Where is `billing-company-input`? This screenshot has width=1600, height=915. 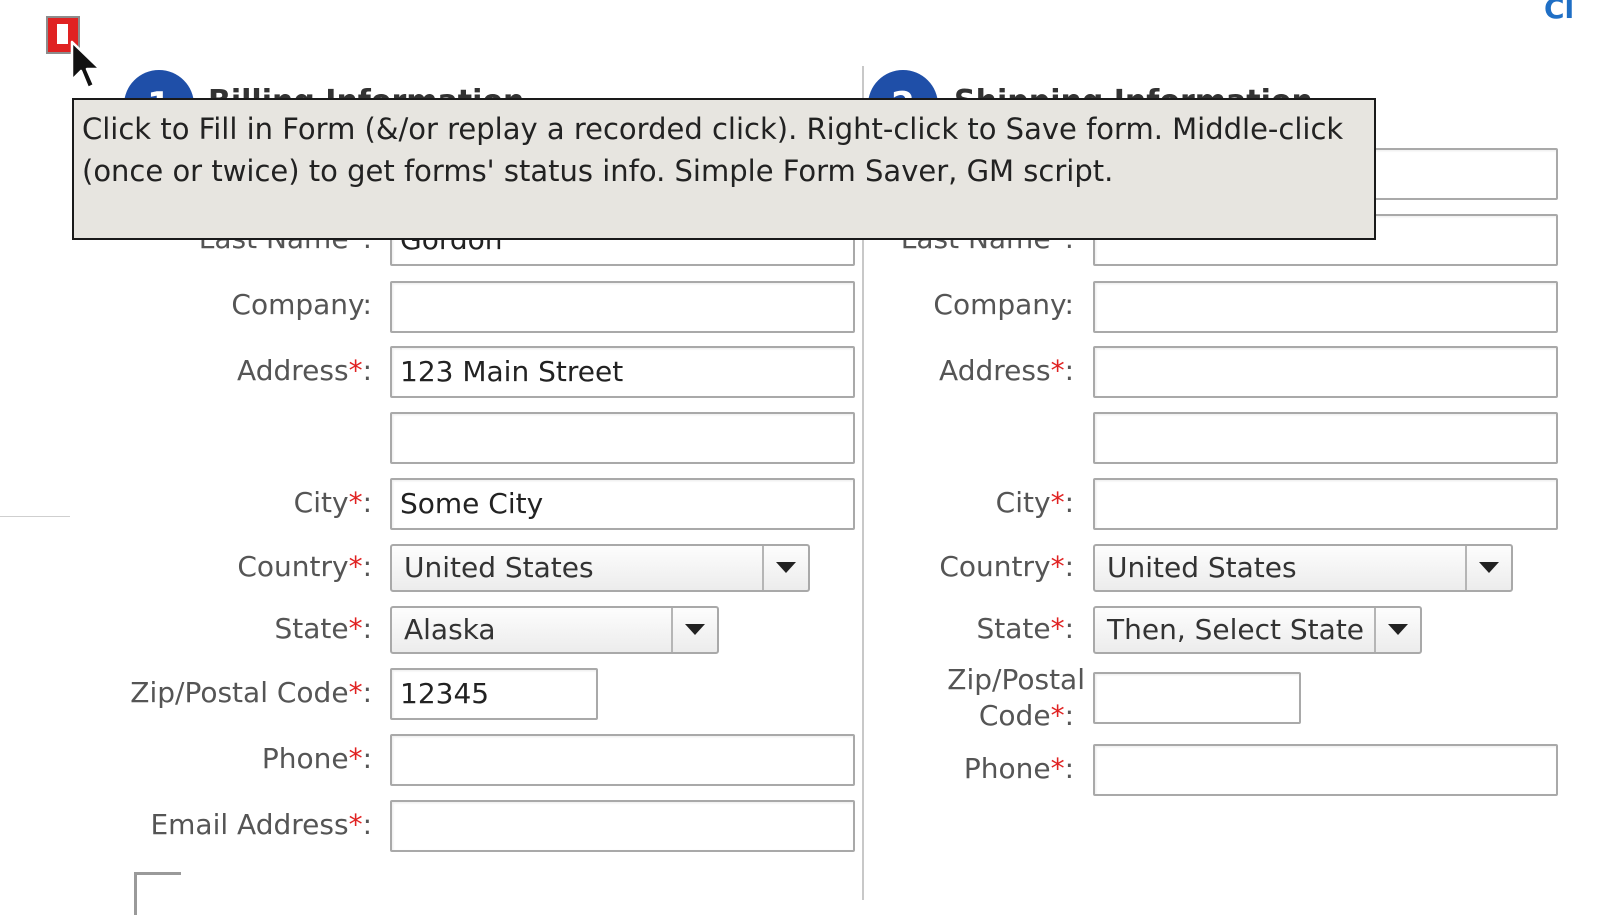
billing-company-input is located at coordinates (622, 307).